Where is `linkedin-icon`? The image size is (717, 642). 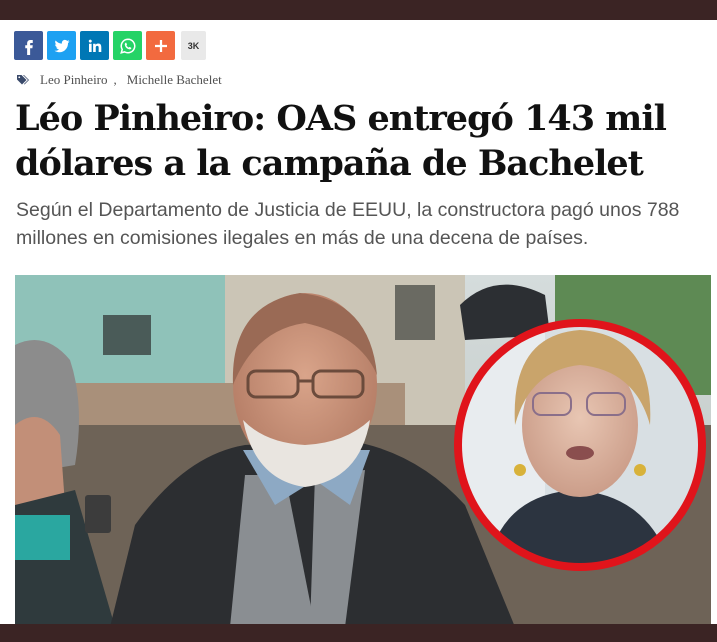
linkedin-icon is located at coordinates (94, 45).